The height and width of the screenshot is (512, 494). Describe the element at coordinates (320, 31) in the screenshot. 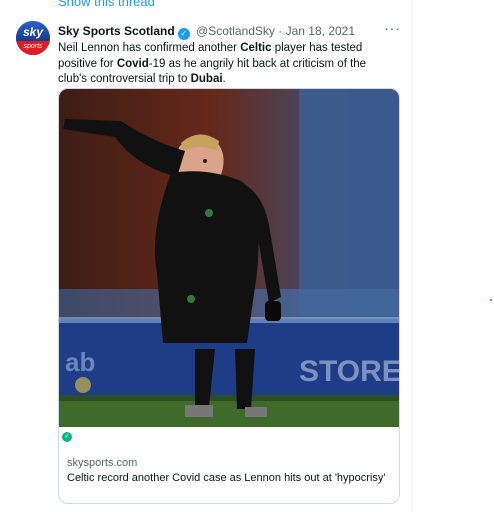

I see `tweet-date: Jan 18, 2021` at that location.